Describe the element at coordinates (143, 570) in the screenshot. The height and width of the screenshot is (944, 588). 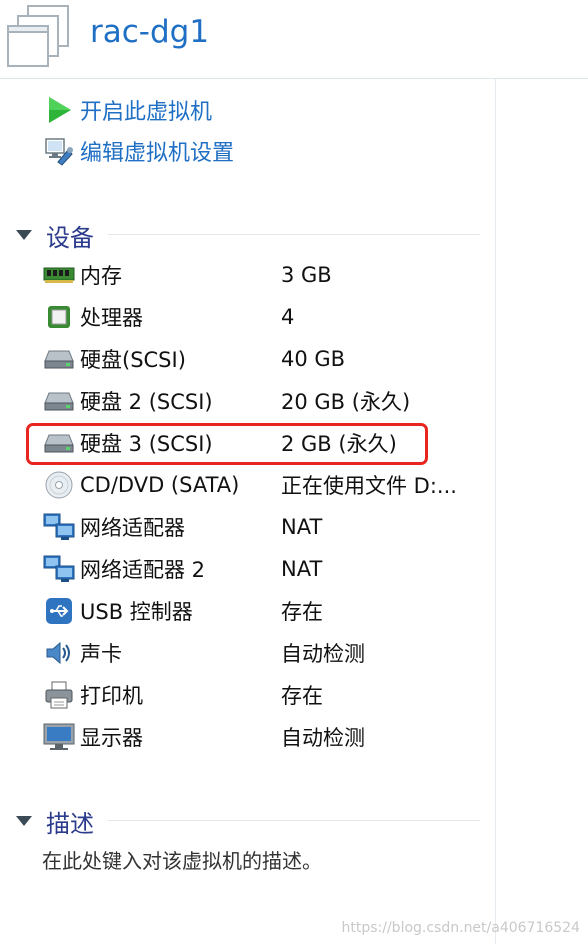
I see `device-name: 网络适配器 2` at that location.